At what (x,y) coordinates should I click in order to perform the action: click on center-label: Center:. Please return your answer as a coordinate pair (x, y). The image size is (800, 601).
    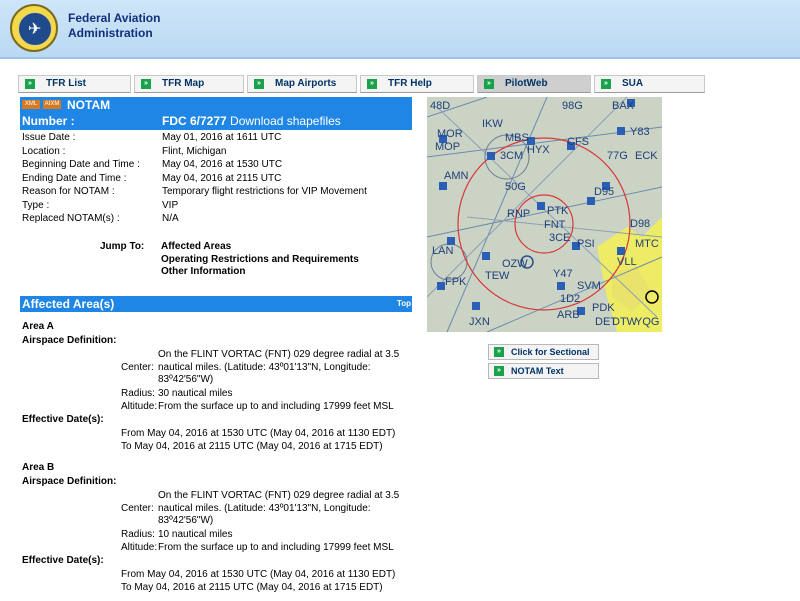
    Looking at the image, I should click on (137, 508).